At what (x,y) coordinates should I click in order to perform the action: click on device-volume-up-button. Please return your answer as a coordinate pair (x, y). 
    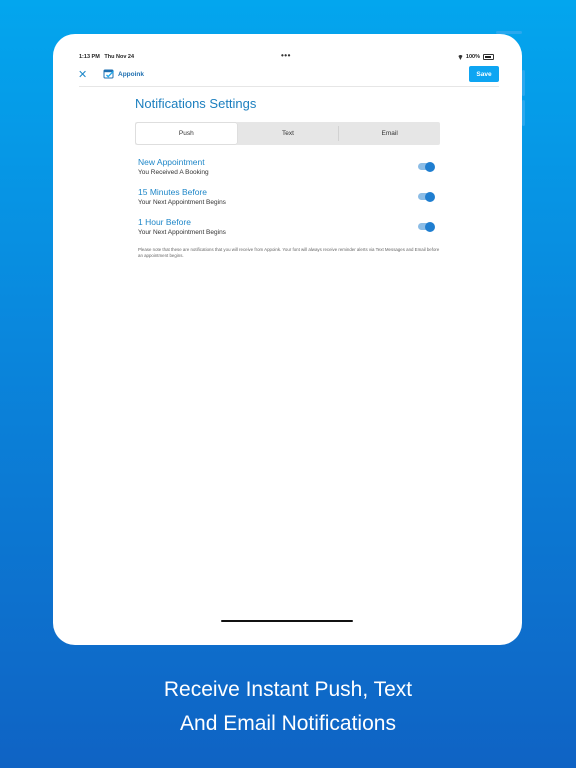
    Looking at the image, I should click on (523, 83).